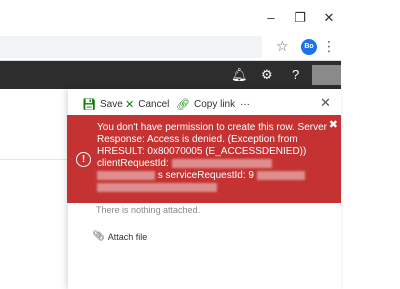 The image size is (400, 289). Describe the element at coordinates (325, 103) in the screenshot. I see `close-panel-icon: ✕` at that location.